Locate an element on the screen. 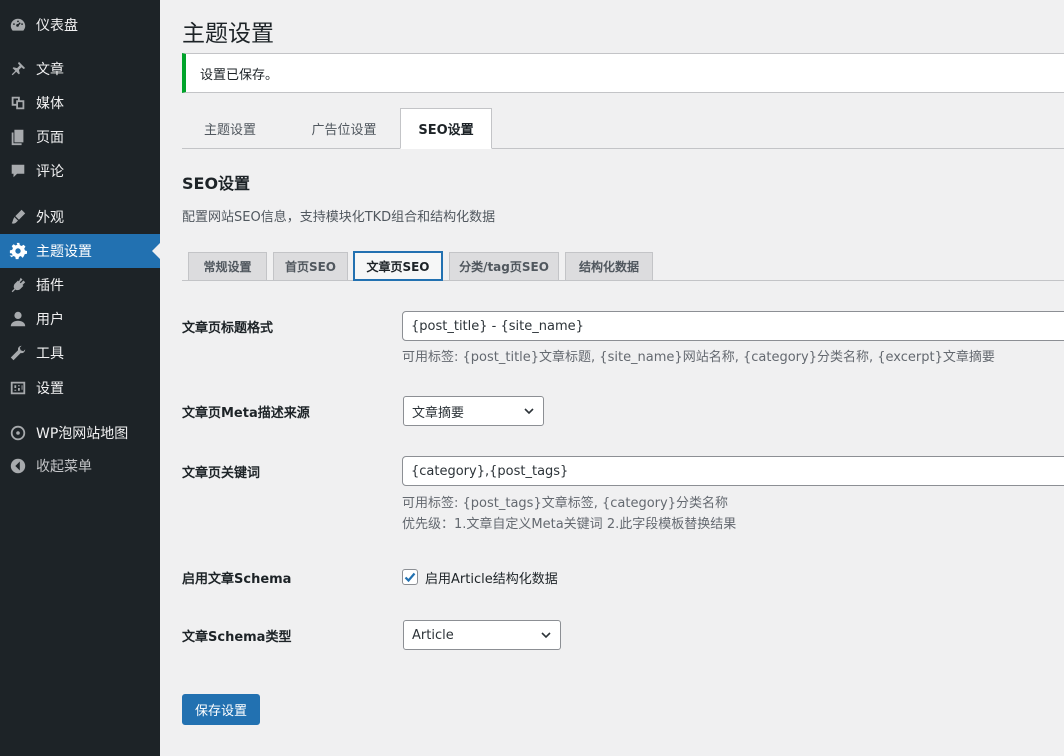 This screenshot has width=1064, height=756. settings-icon is located at coordinates (18, 388).